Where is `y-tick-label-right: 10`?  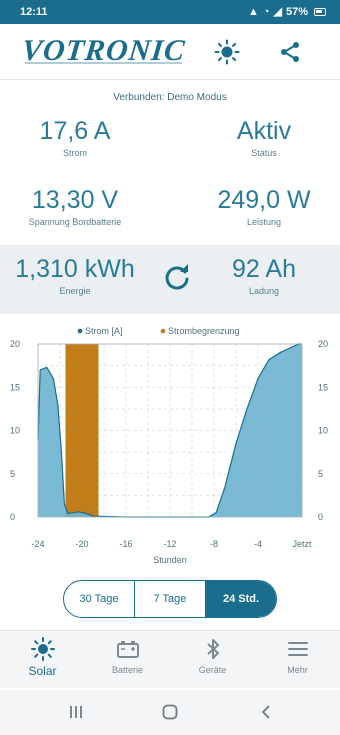
y-tick-label-right: 10 is located at coordinates (323, 431).